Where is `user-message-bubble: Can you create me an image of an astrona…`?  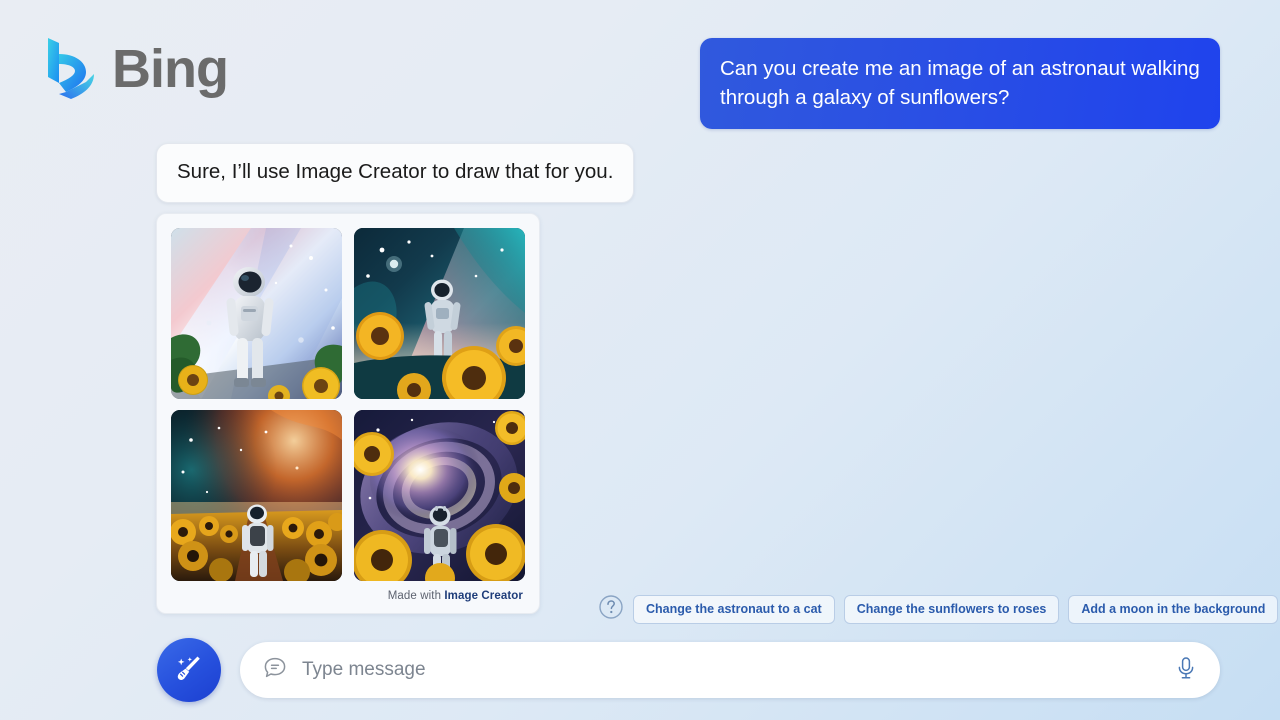
user-message-bubble: Can you create me an image of an astrona… is located at coordinates (960, 84).